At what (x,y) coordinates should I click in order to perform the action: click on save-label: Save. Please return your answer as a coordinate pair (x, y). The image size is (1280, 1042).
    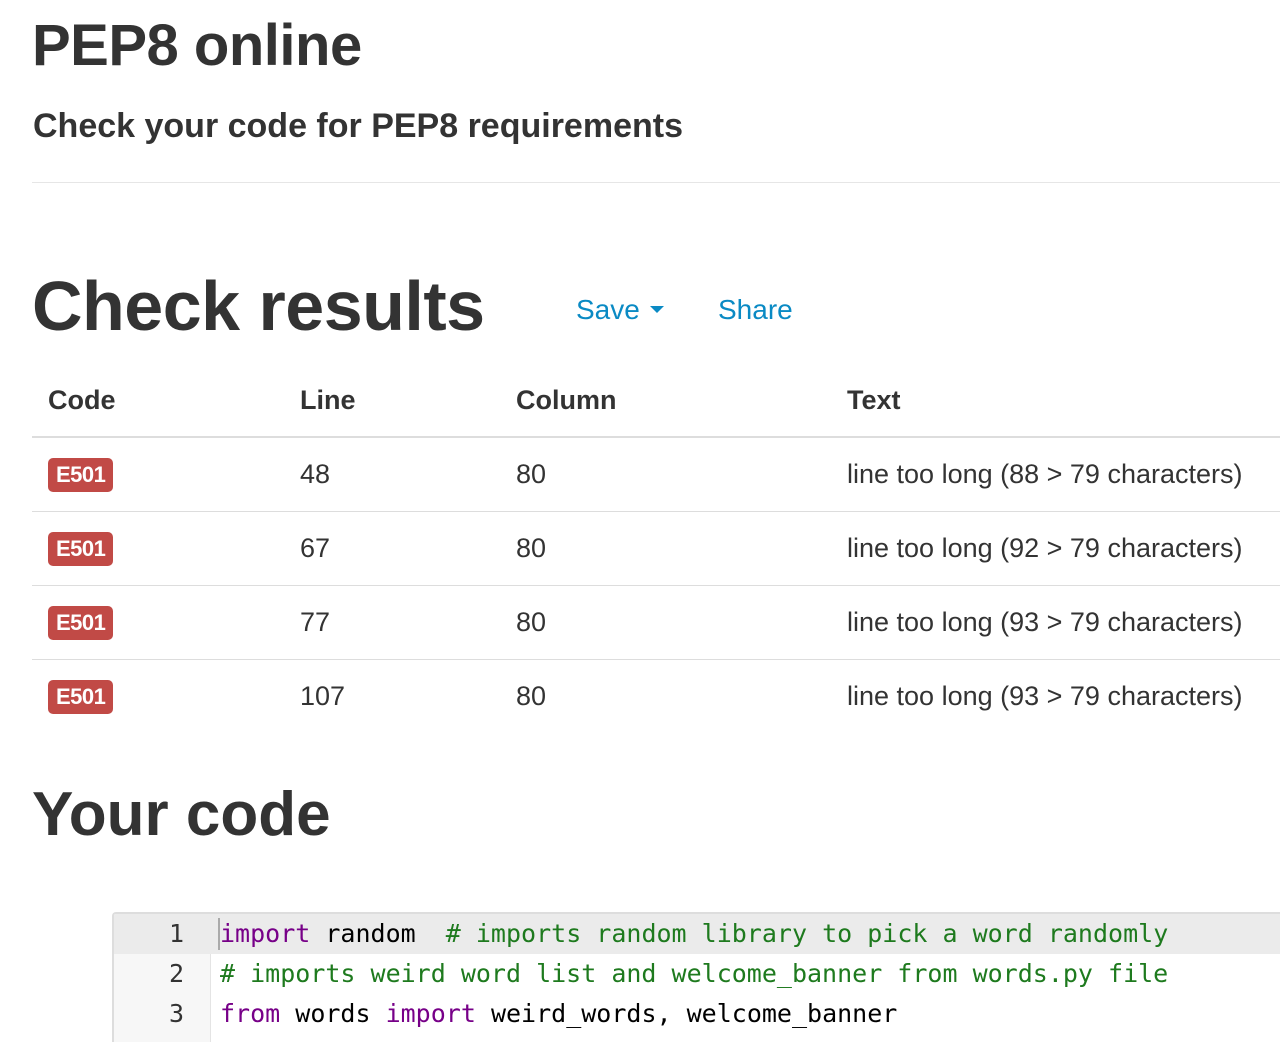
    Looking at the image, I should click on (608, 309).